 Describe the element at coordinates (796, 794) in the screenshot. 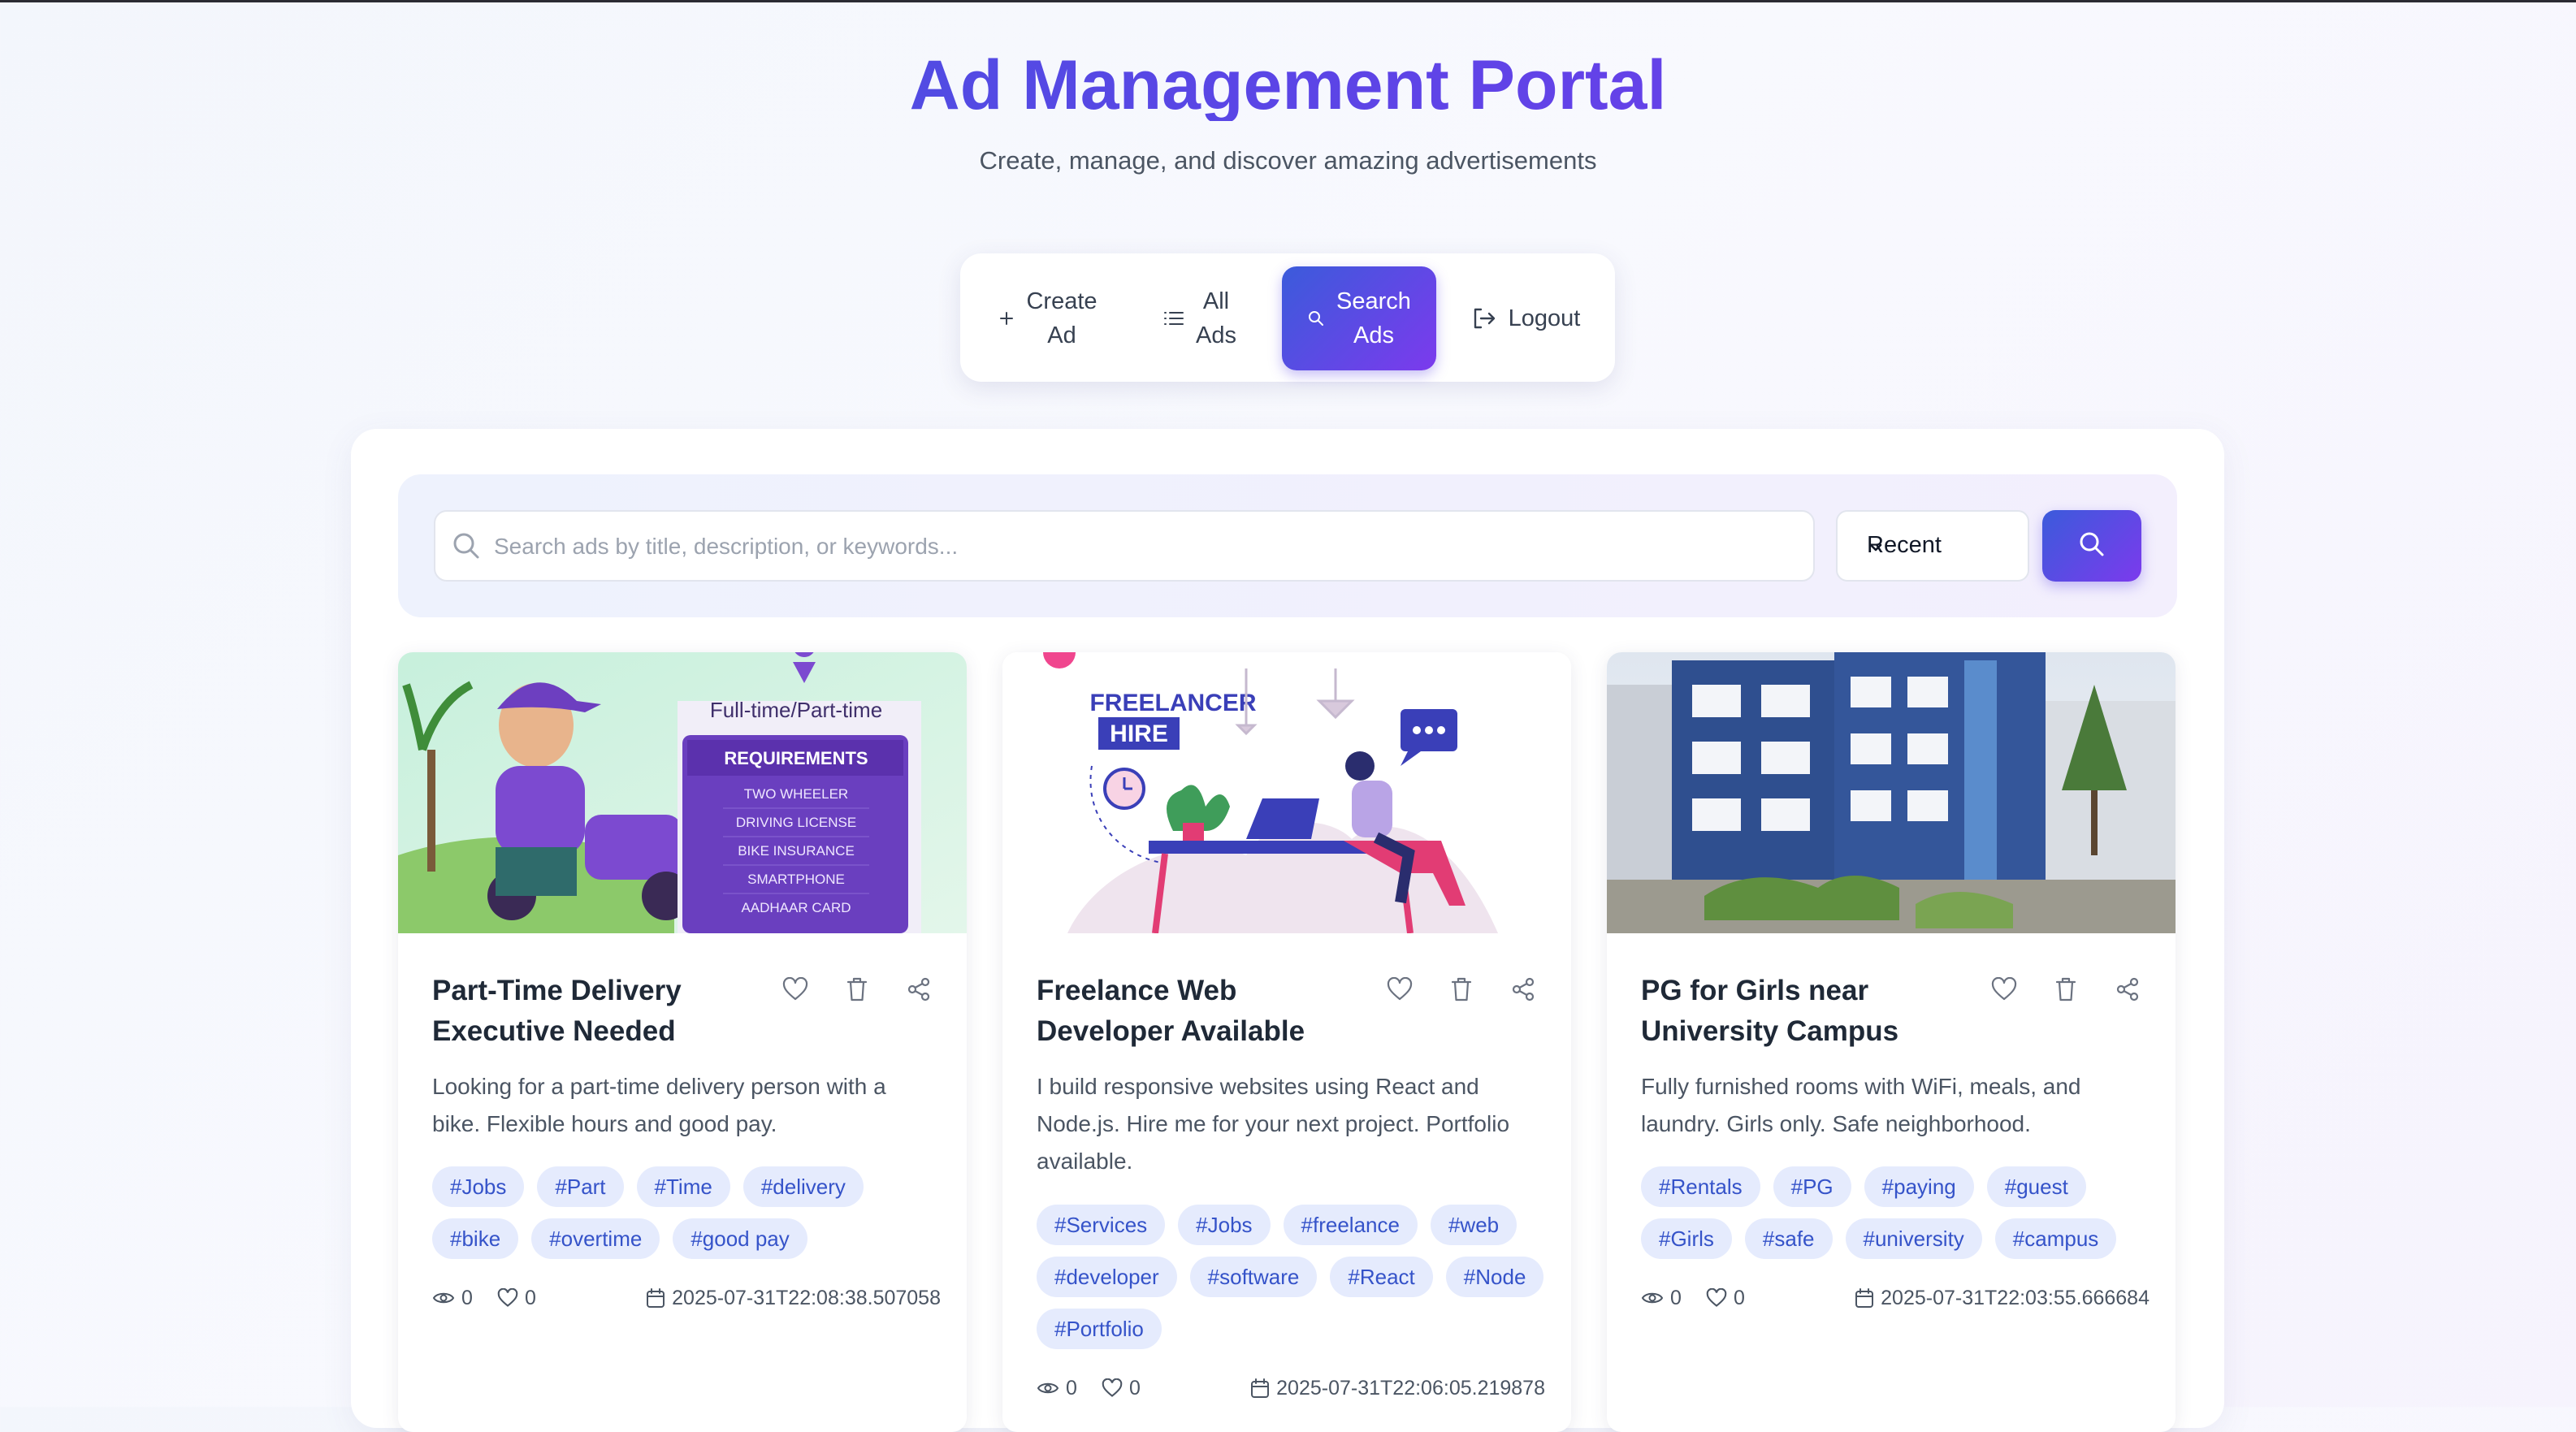

I see `image-item: TWO WHEELER` at that location.